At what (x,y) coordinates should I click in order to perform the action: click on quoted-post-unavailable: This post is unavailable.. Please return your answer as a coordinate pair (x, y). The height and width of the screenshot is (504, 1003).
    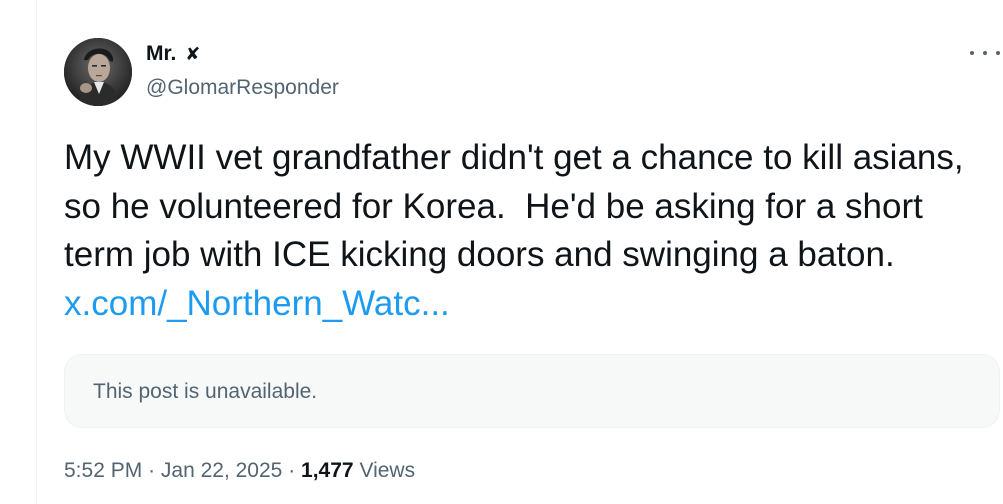
    Looking at the image, I should click on (532, 391).